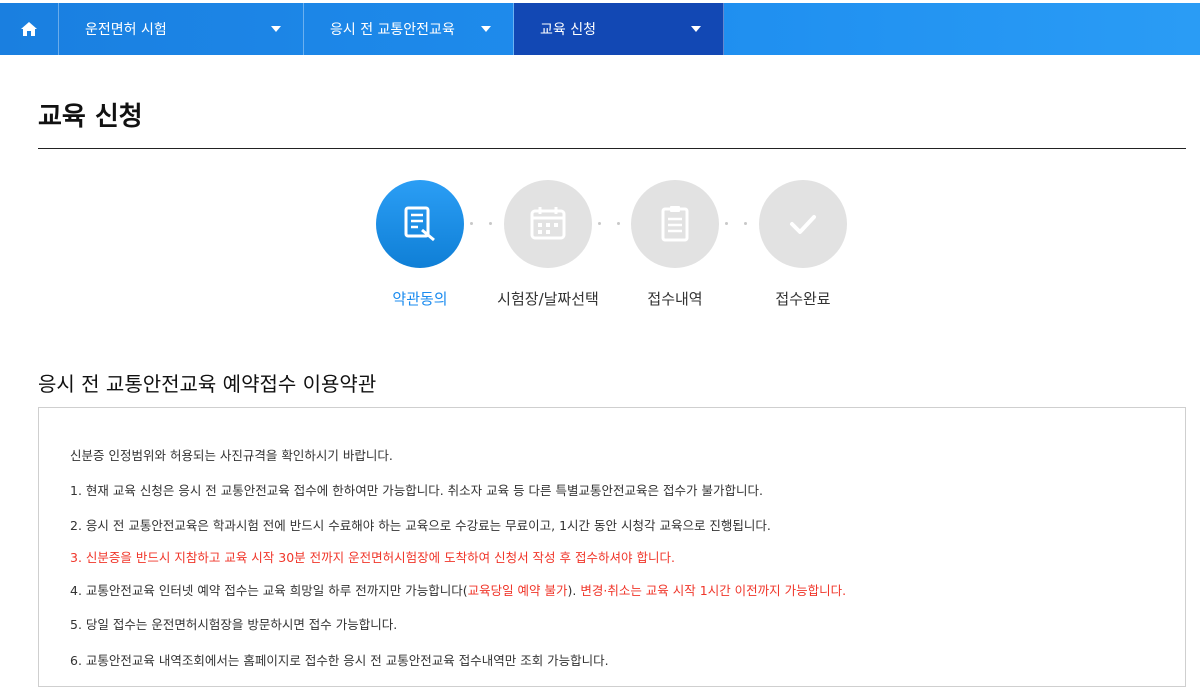 The width and height of the screenshot is (1200, 687). What do you see at coordinates (392, 30) in the screenshot?
I see `nav-menu-label: 응시 전 교통안전교육` at bounding box center [392, 30].